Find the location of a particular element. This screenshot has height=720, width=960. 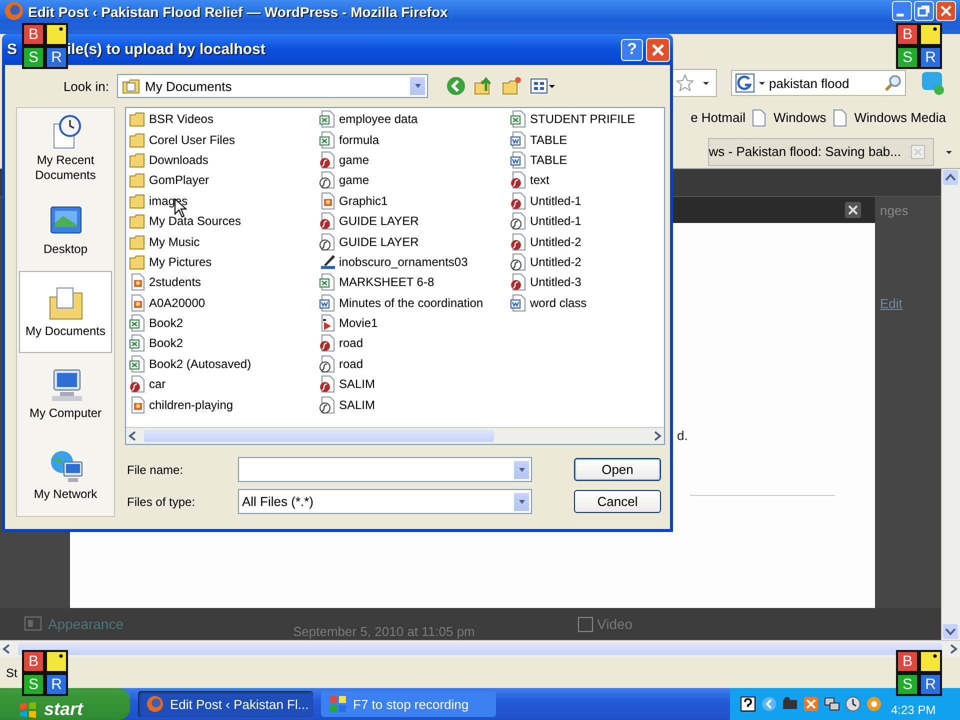

file-type-dropdown: All Files (*.*) is located at coordinates (385, 501).